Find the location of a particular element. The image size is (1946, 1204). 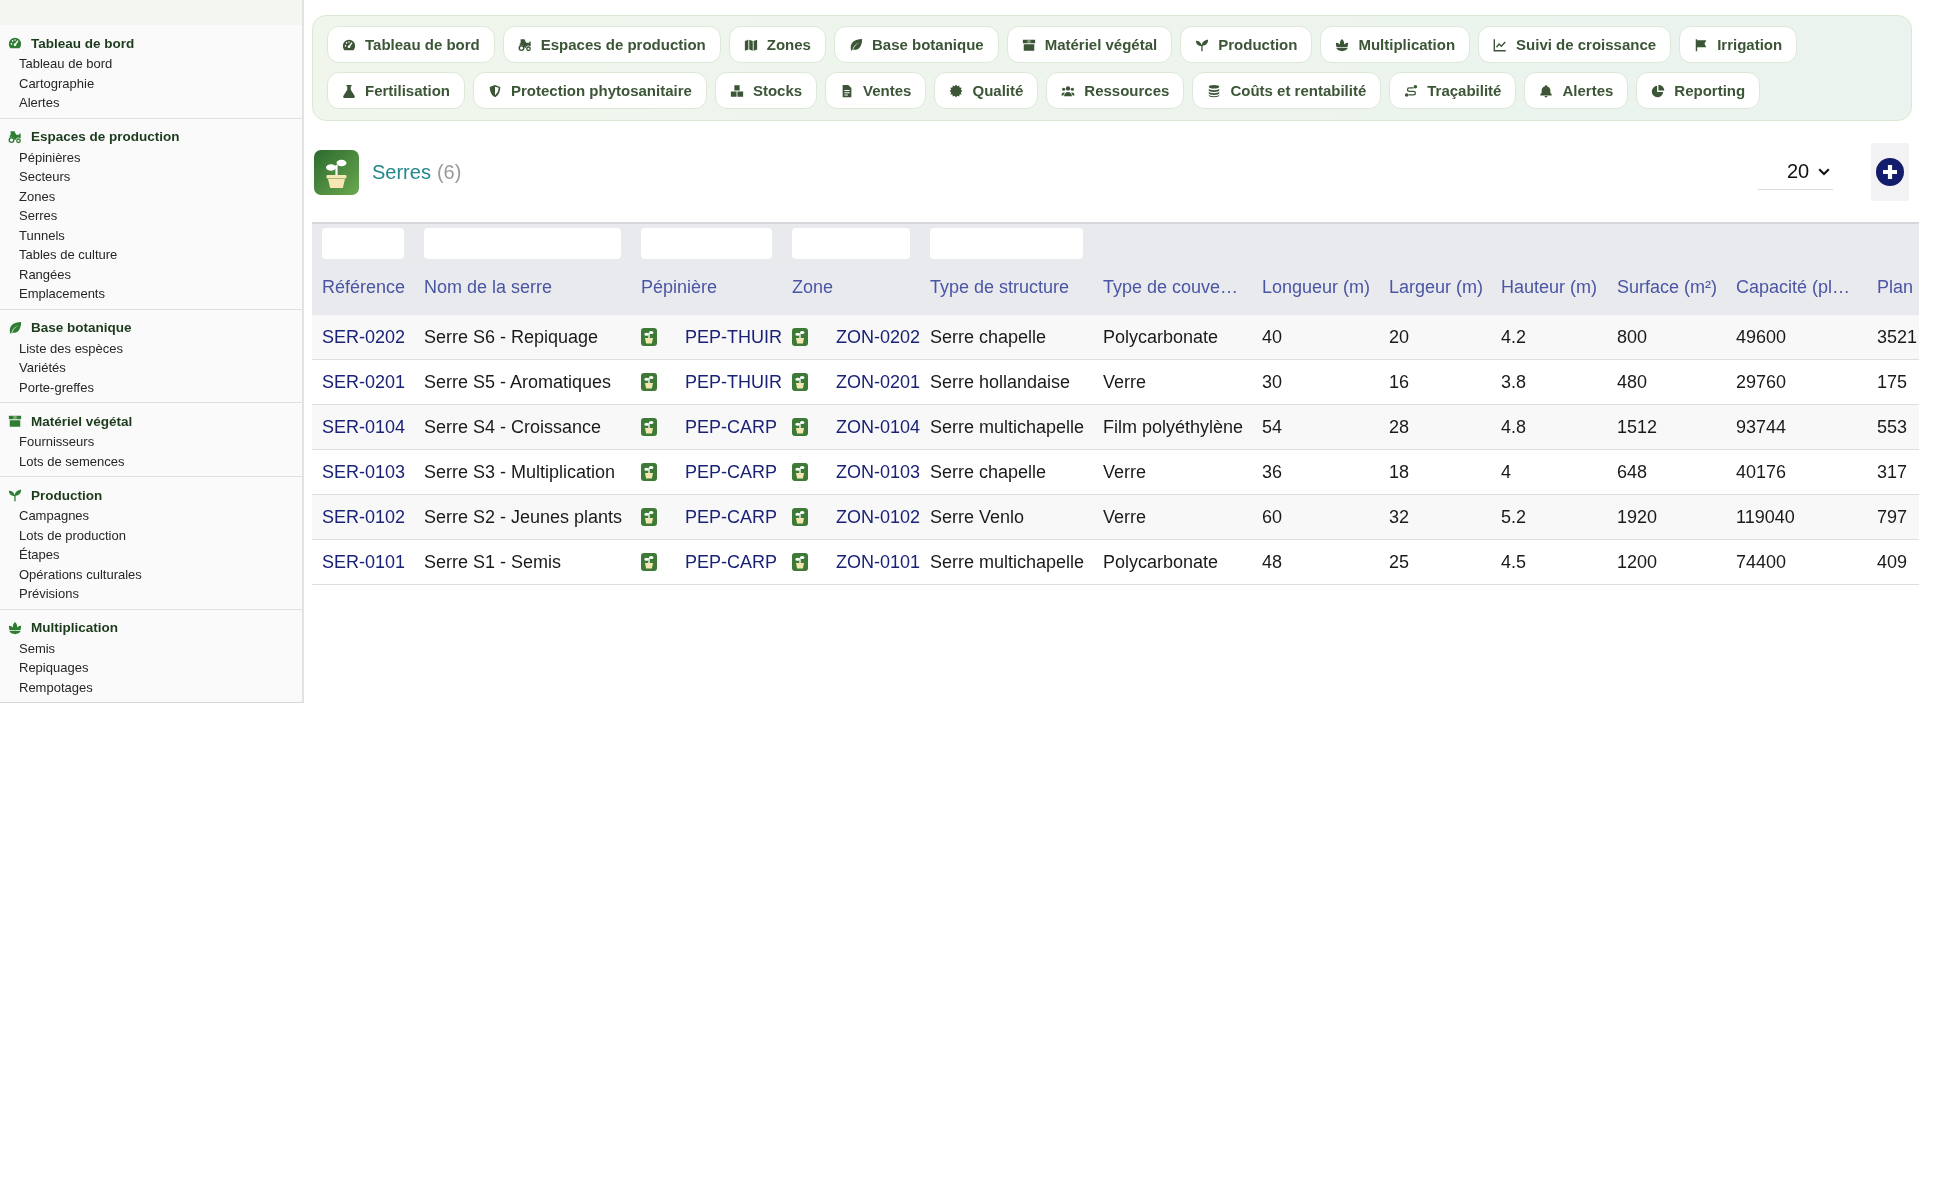

nav-tab: Tableau de bord is located at coordinates (411, 44).